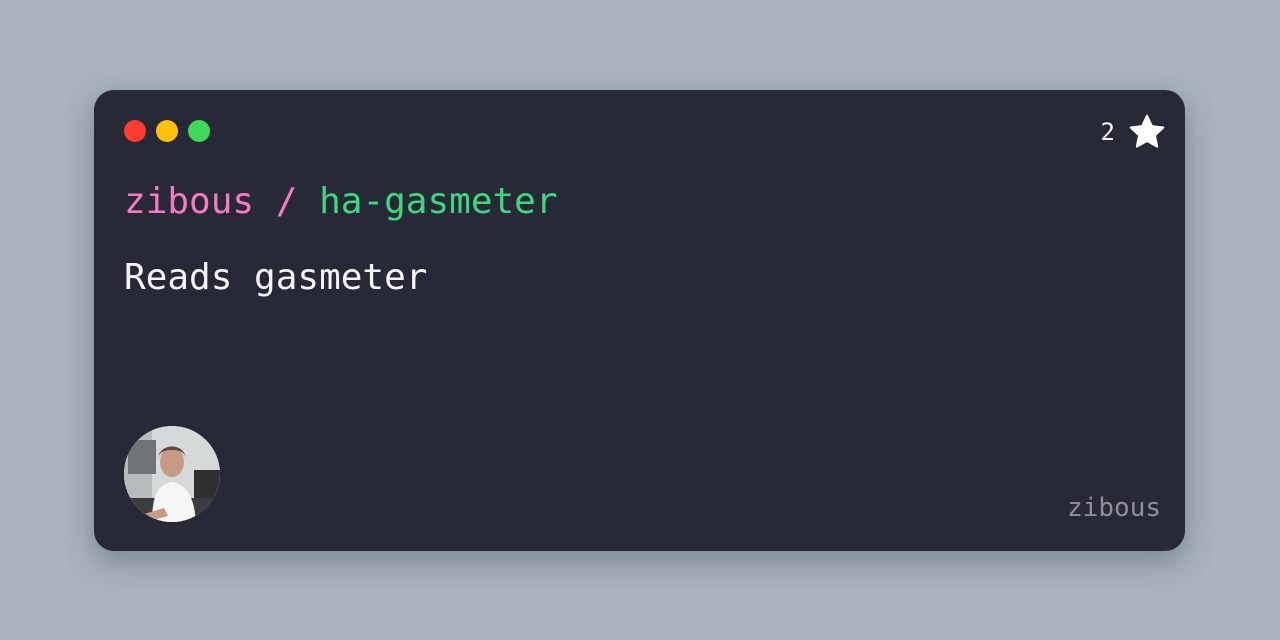  I want to click on stars-indicator: 2, so click(1134, 132).